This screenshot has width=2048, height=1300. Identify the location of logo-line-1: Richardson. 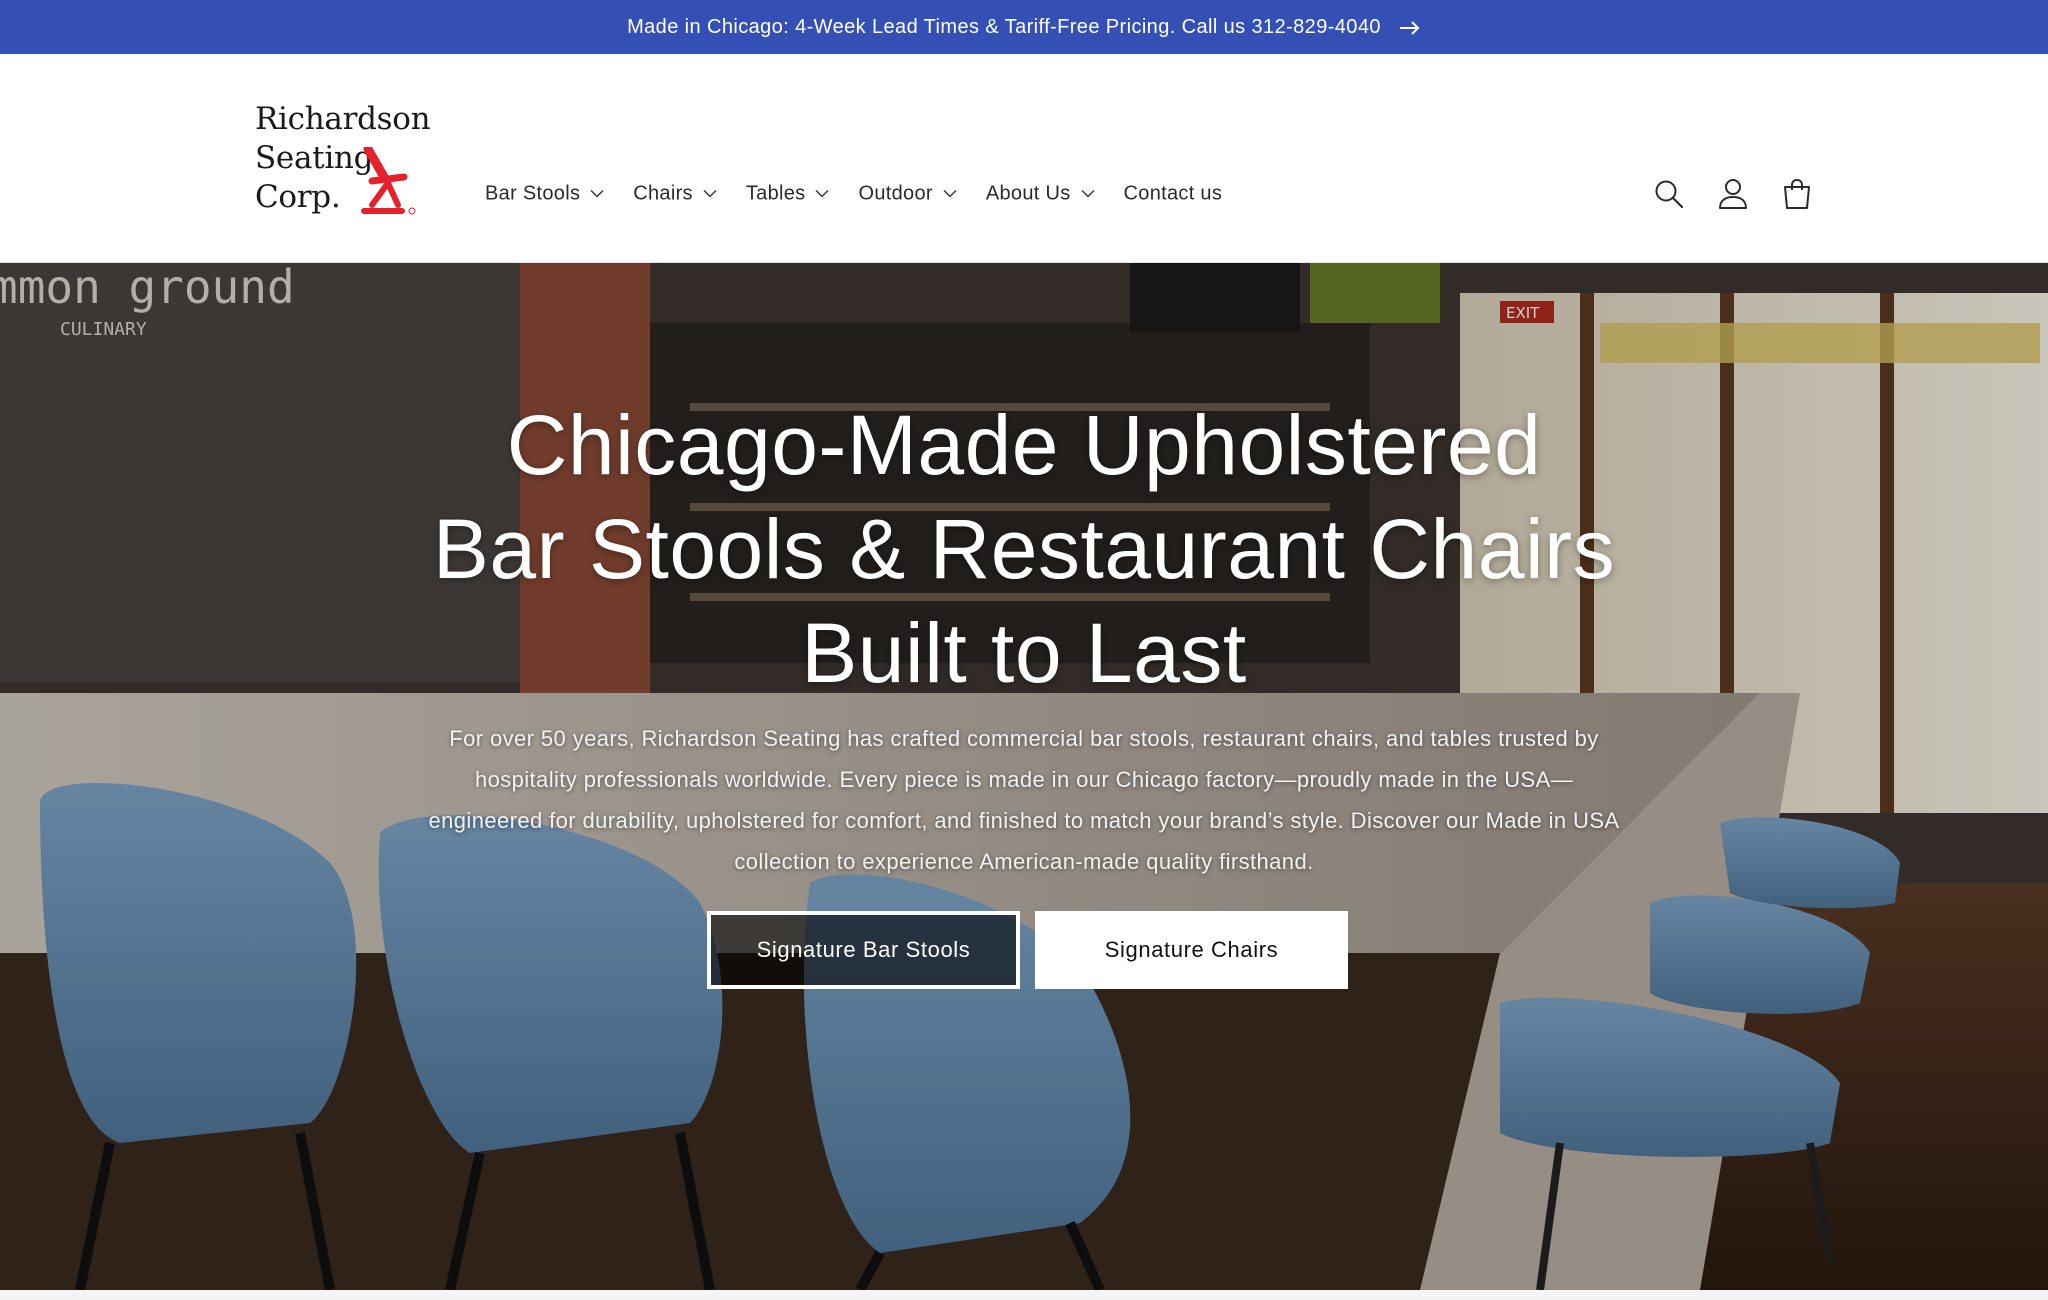
(343, 119).